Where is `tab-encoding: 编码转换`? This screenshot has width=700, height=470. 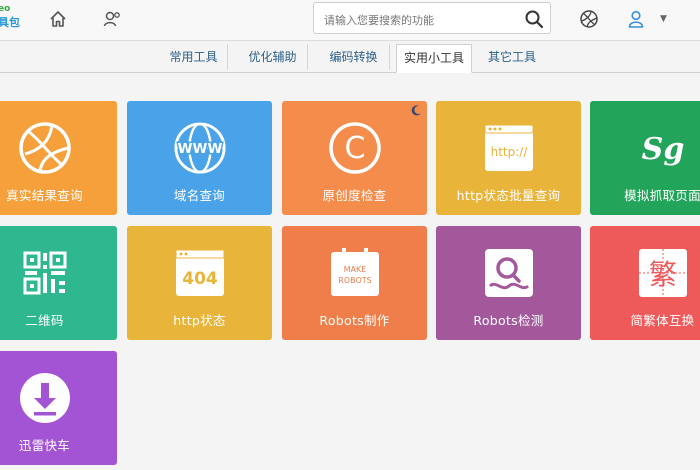
tab-encoding: 编码转换 is located at coordinates (354, 57).